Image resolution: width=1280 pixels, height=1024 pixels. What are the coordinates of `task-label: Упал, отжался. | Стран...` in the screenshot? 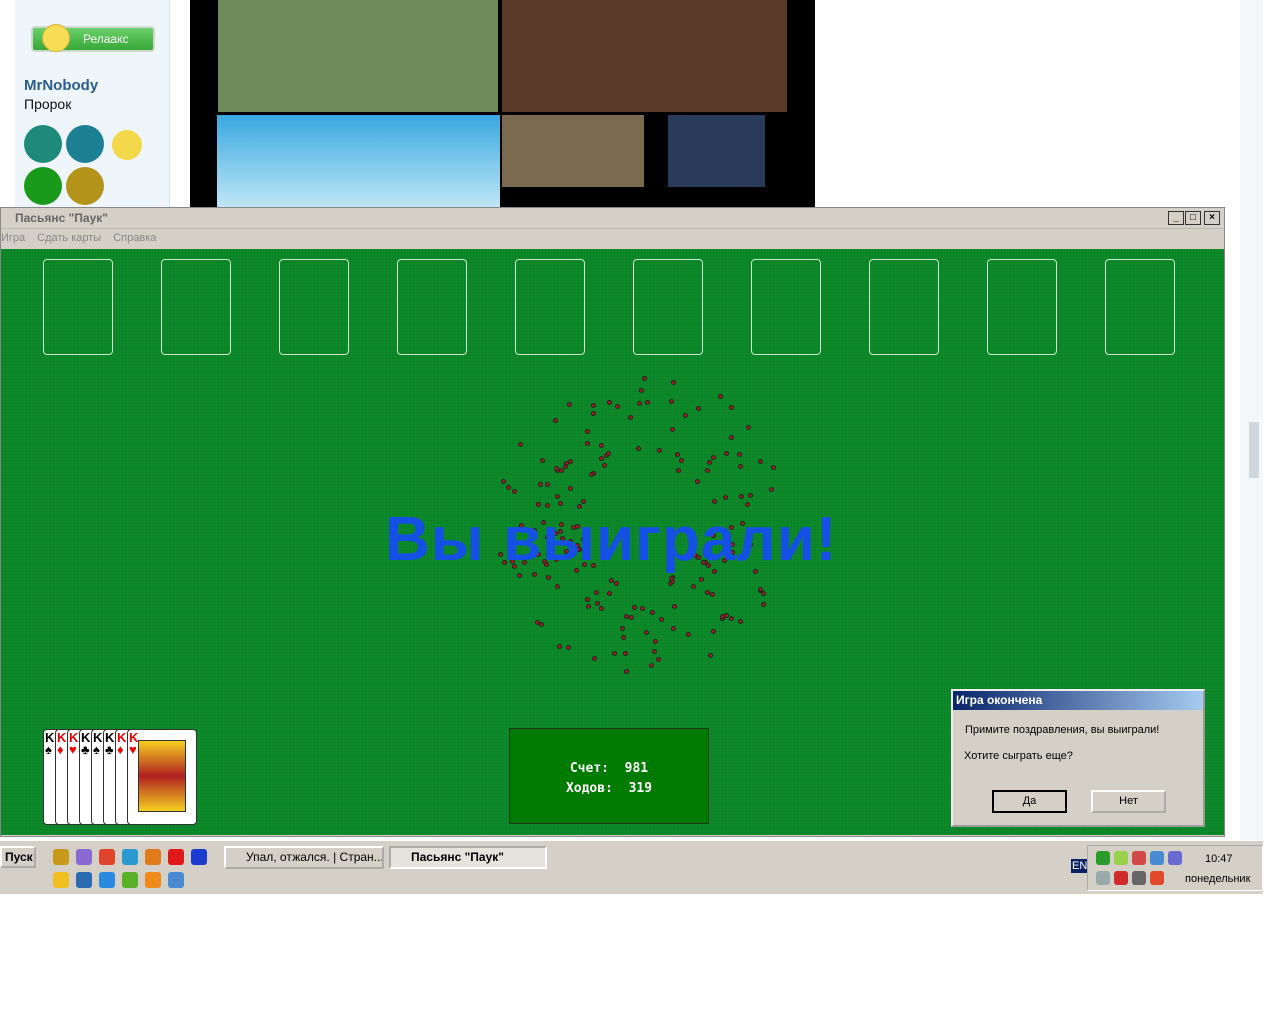 It's located at (315, 857).